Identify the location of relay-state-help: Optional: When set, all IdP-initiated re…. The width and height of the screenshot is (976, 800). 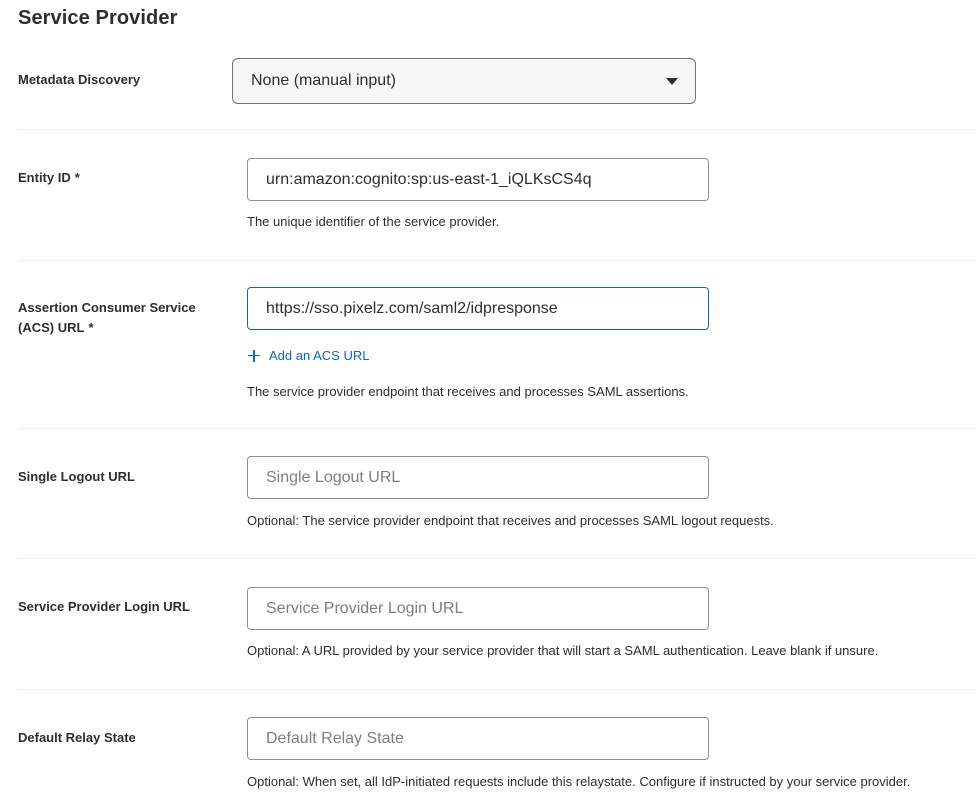
(579, 781).